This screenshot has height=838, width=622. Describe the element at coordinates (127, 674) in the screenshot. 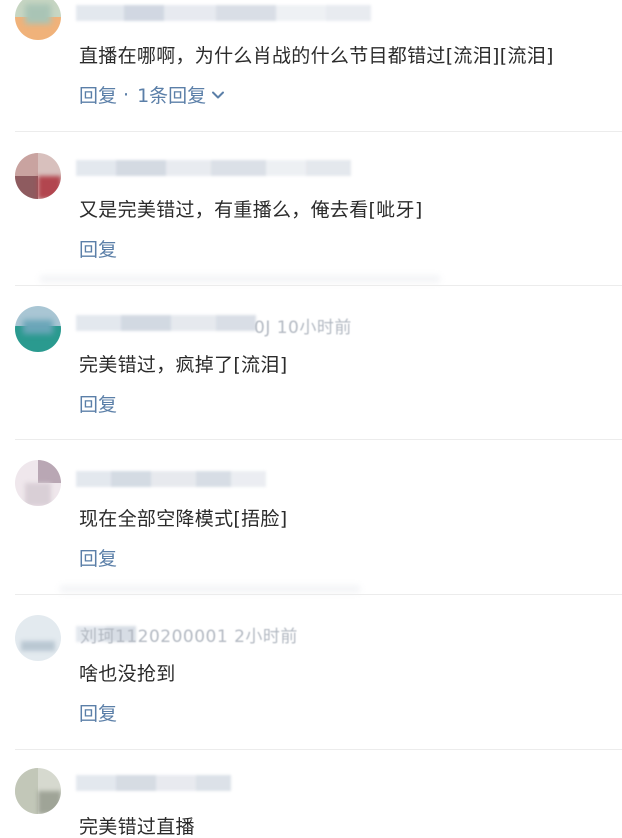

I see `comment-text: 啥也没抢到` at that location.